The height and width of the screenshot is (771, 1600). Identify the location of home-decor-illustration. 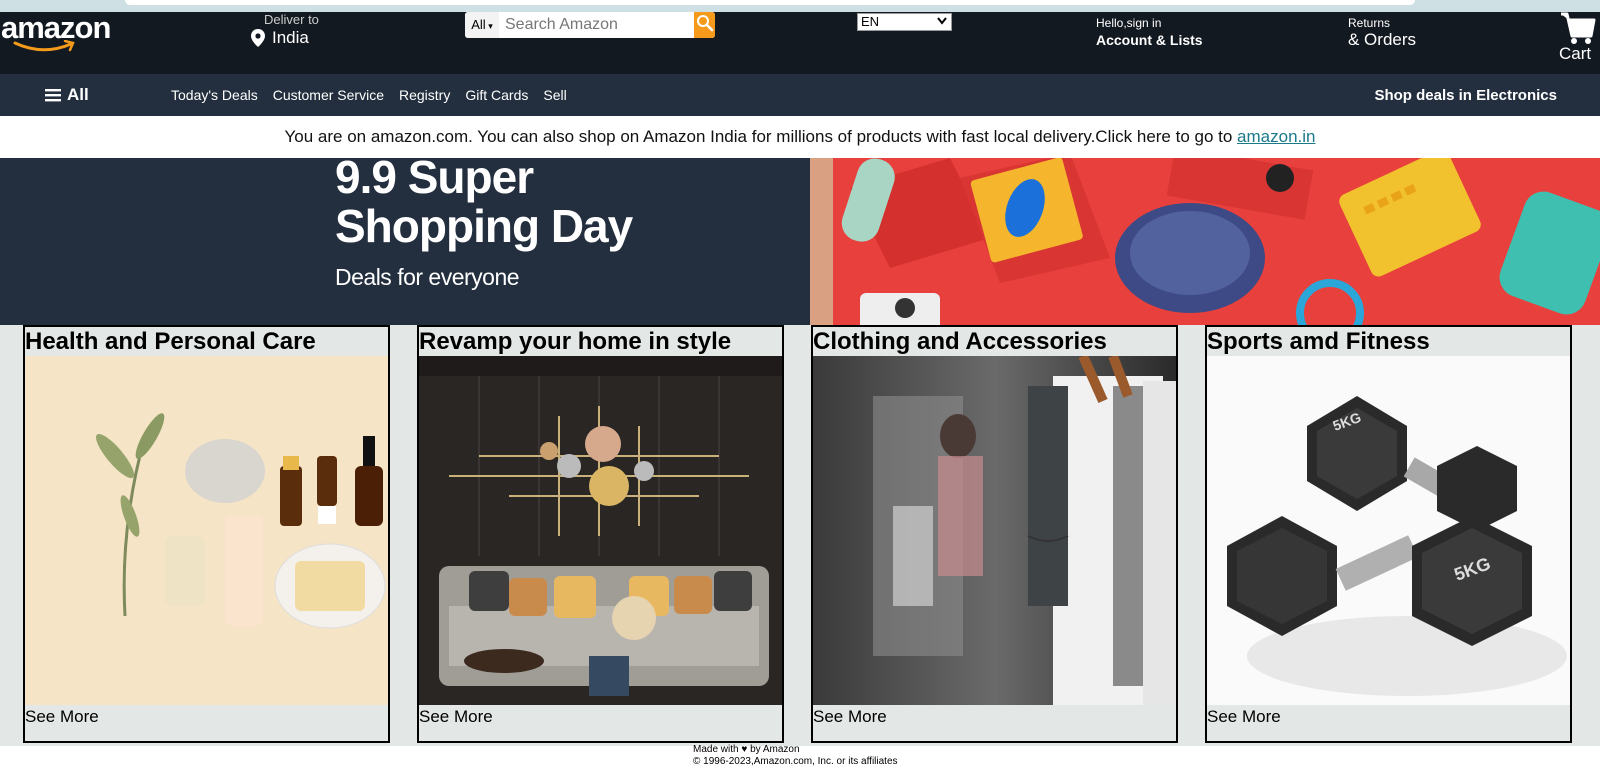
(600, 530).